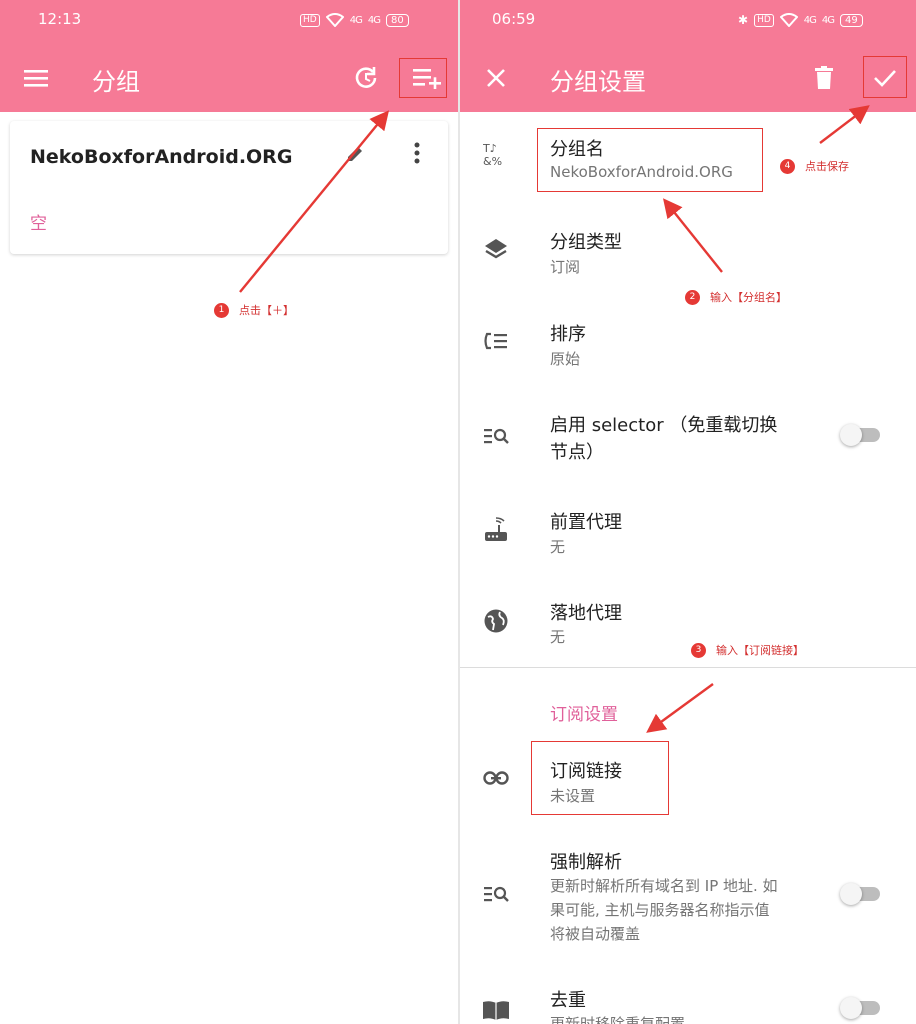 This screenshot has width=916, height=1024. I want to click on annotation-number: 1, so click(221, 310).